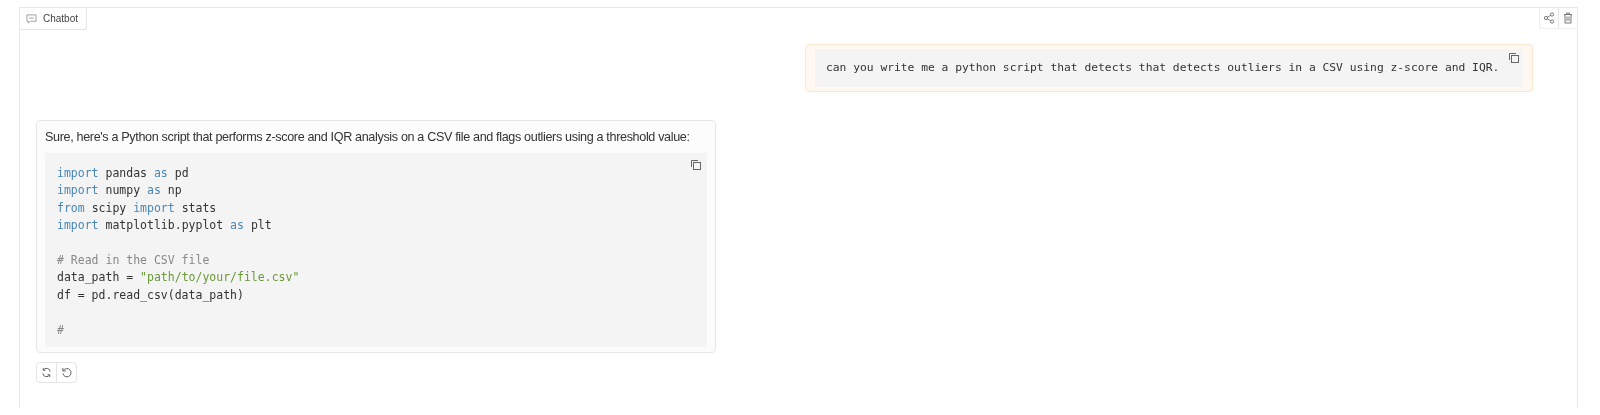 The image size is (1600, 415). What do you see at coordinates (134, 260) in the screenshot?
I see `code-line: # Read in the CSV file` at bounding box center [134, 260].